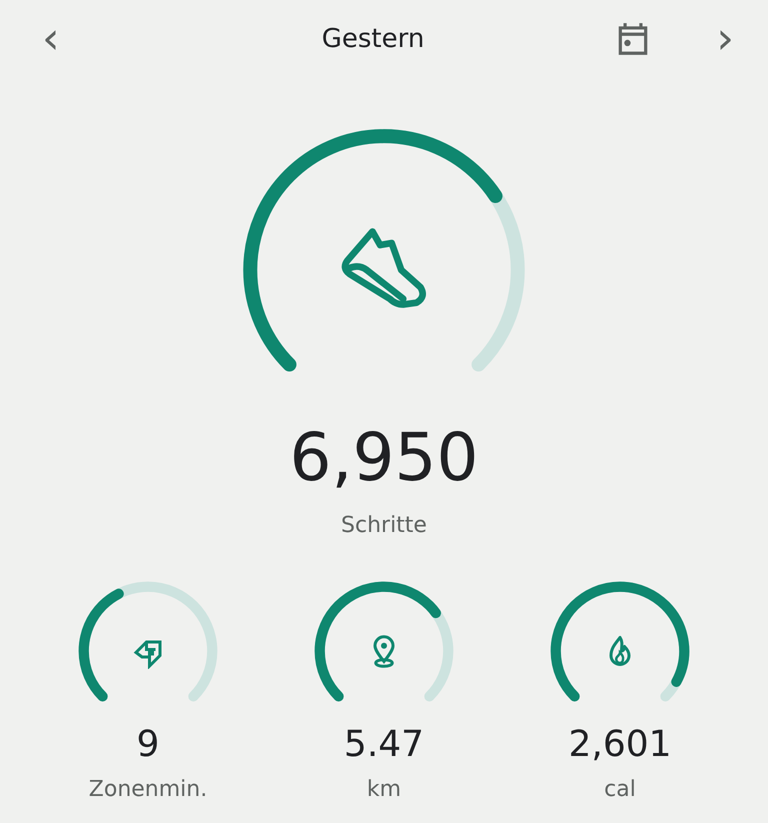 The width and height of the screenshot is (768, 823). What do you see at coordinates (384, 525) in the screenshot?
I see `steps-label: Schritte` at bounding box center [384, 525].